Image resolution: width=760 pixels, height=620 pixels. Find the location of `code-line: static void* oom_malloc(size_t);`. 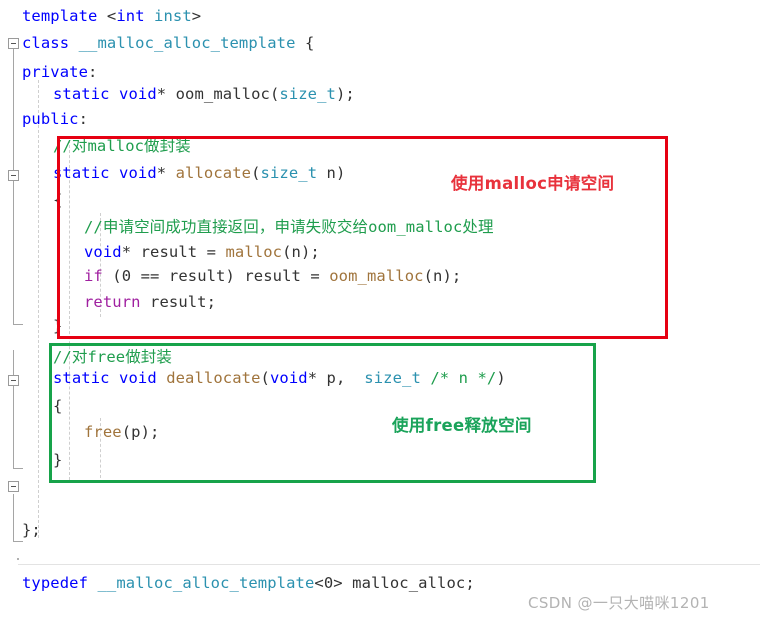

code-line: static void* oom_malloc(size_t); is located at coordinates (204, 94).